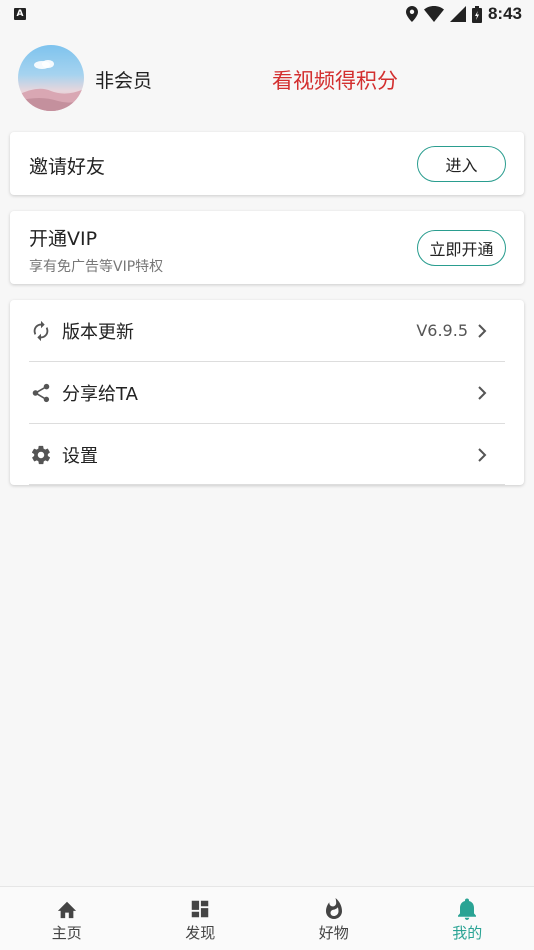 The image size is (534, 950). Describe the element at coordinates (67, 167) in the screenshot. I see `invite-friends-title: 邀请好友` at that location.